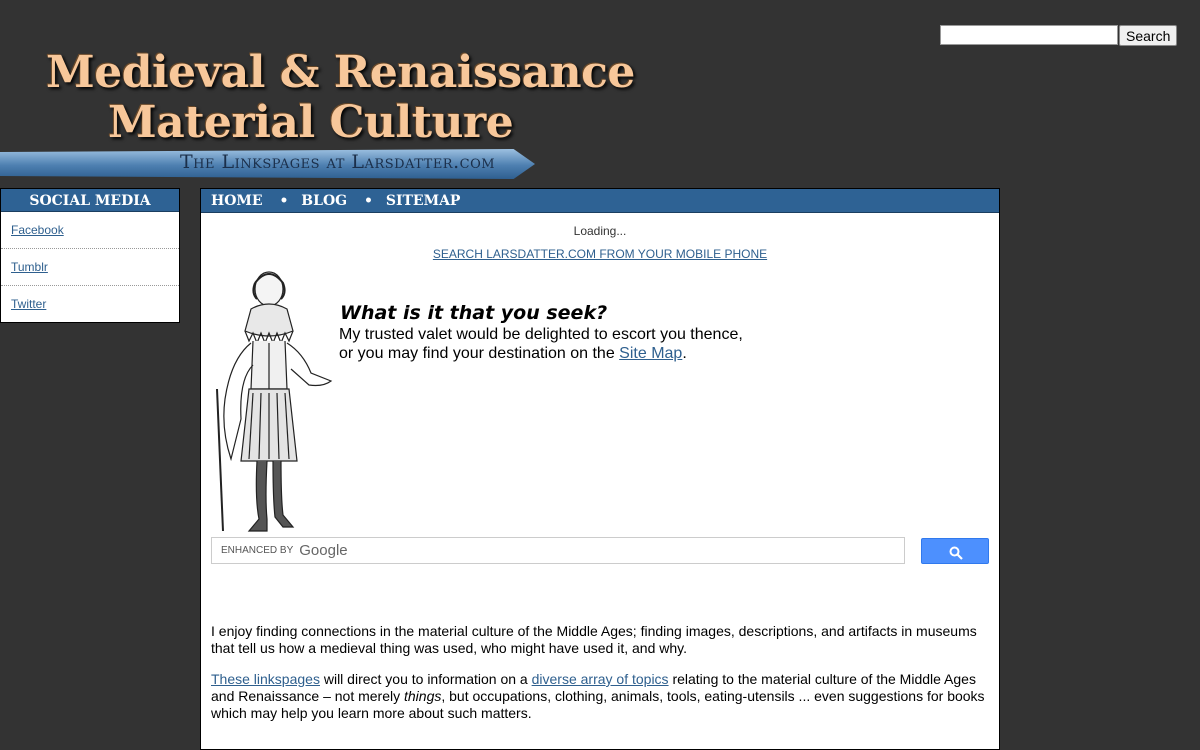 The height and width of the screenshot is (750, 1200). What do you see at coordinates (237, 201) in the screenshot?
I see `nav-home: HOME` at bounding box center [237, 201].